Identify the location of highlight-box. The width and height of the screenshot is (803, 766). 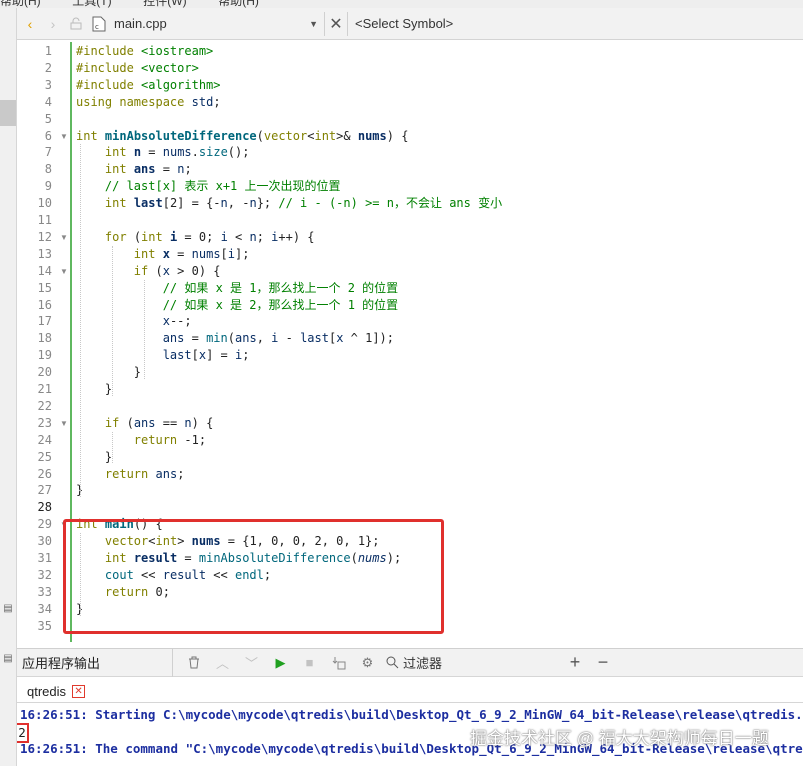
(253, 576).